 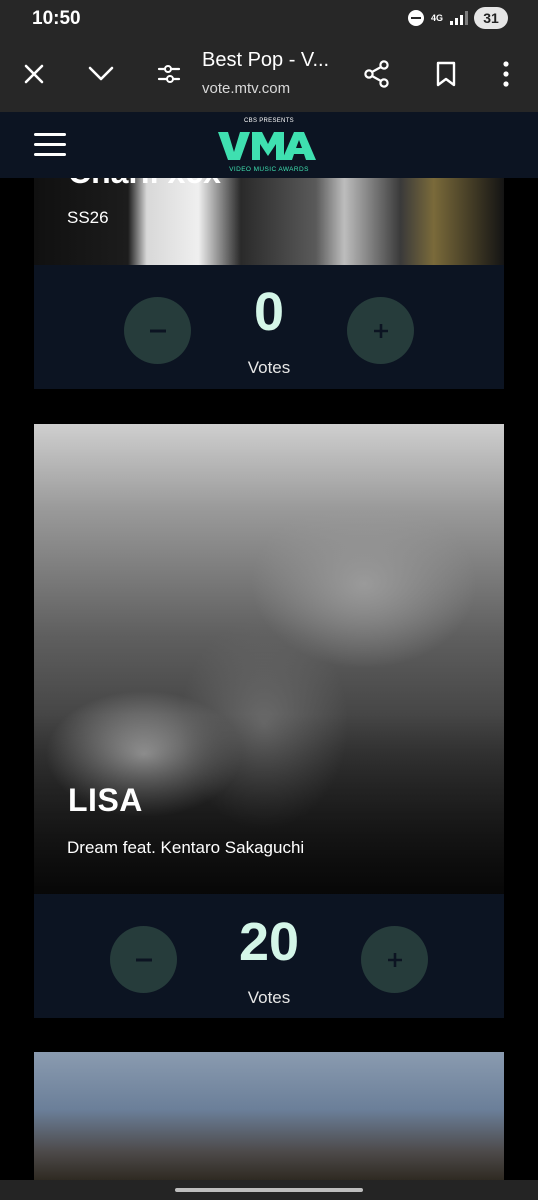 I want to click on page-url: vote.mtv.com, so click(x=246, y=88).